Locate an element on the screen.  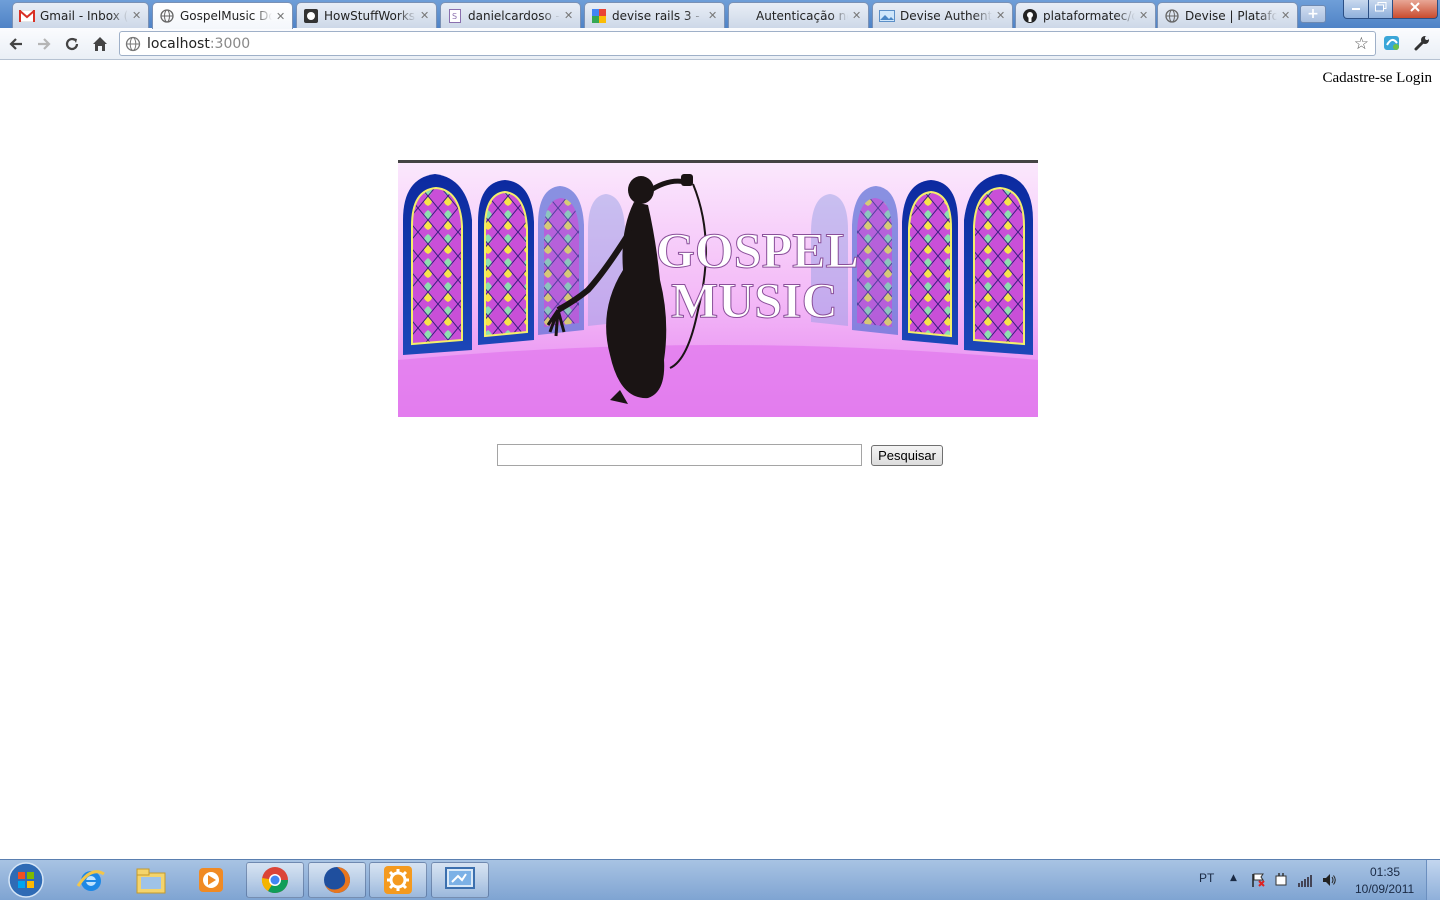
forward-button is located at coordinates (44, 44).